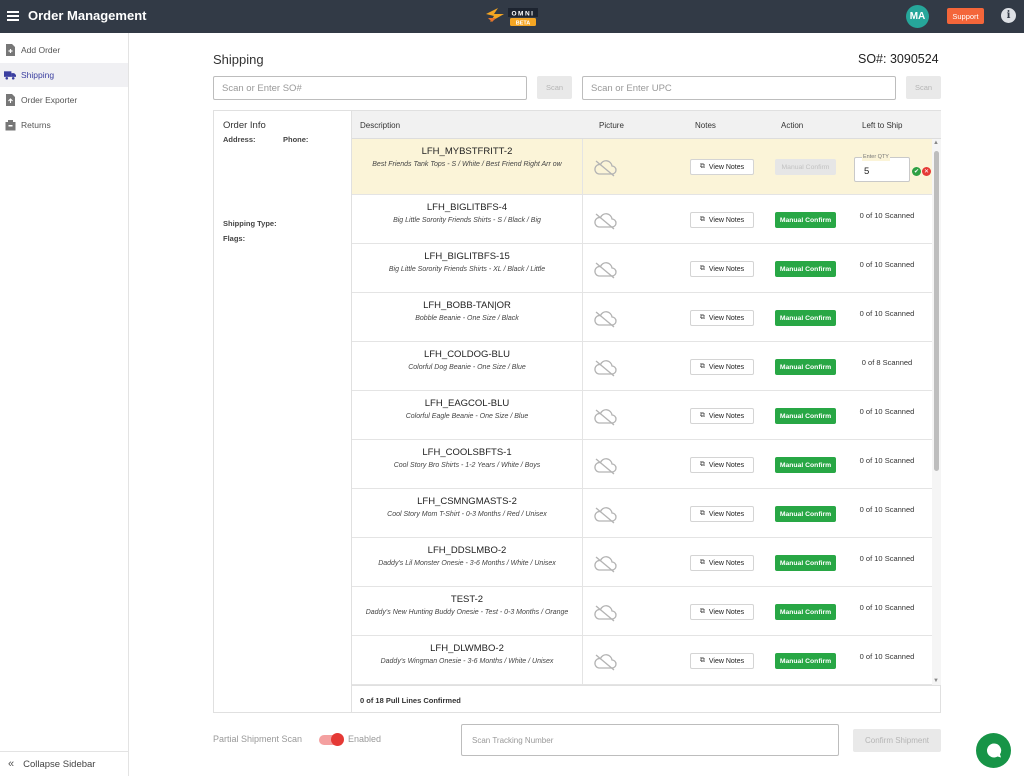 The image size is (1024, 776). What do you see at coordinates (64, 763) in the screenshot?
I see `collapse-sidebar-button: « Collapse Sidebar` at bounding box center [64, 763].